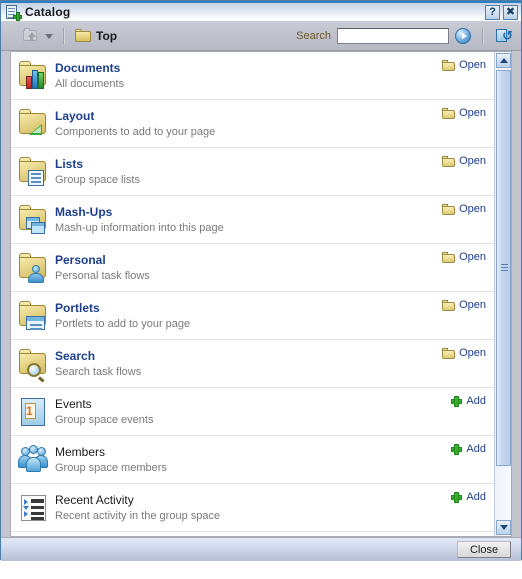 This screenshot has width=522, height=579. I want to click on scroll-thumb-grip-icon, so click(504, 268).